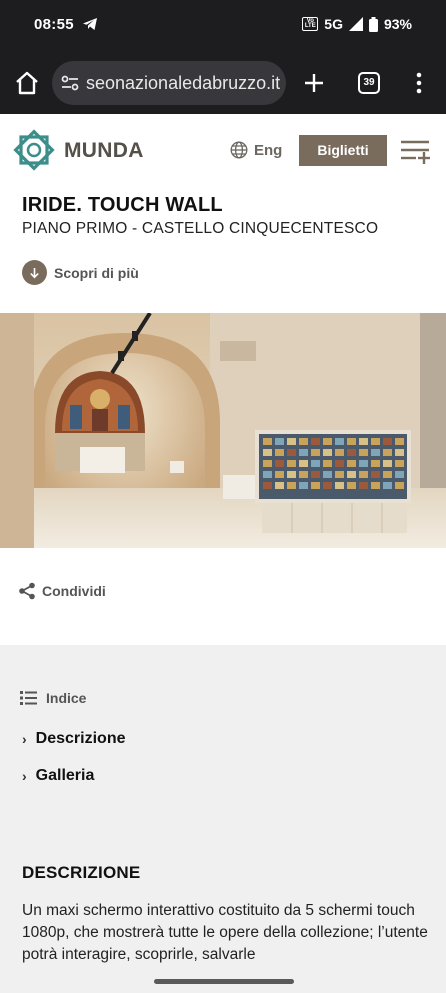 This screenshot has width=446, height=993. I want to click on discover-more-label: Scopri di più, so click(96, 272).